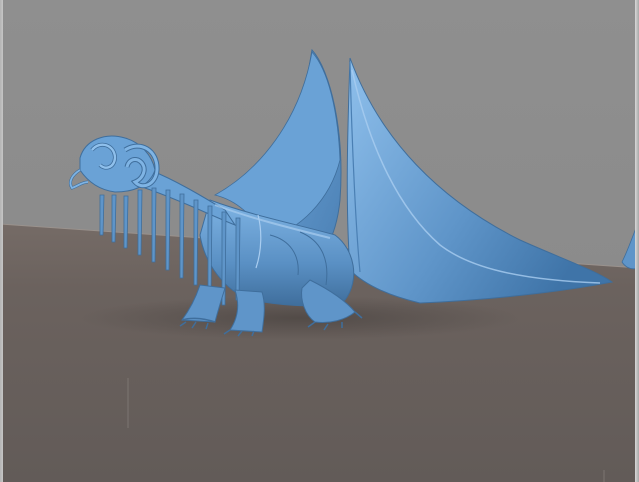 This screenshot has width=639, height=482. Describe the element at coordinates (637, 241) in the screenshot. I see `viewport-frame-right` at that location.